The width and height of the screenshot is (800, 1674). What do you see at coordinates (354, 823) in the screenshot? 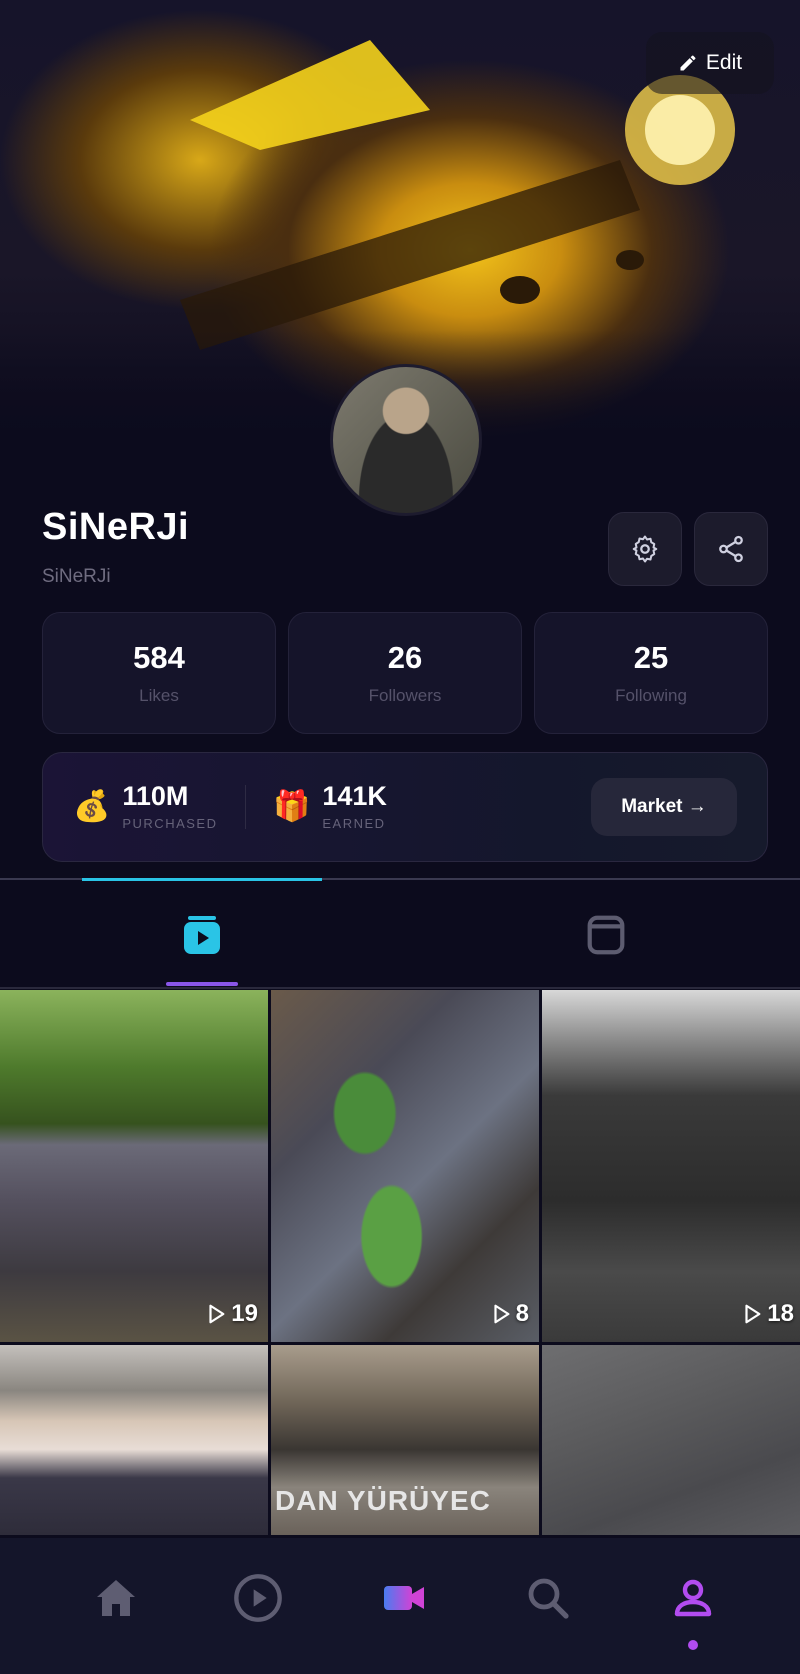
I see `earned-label: EARNED` at bounding box center [354, 823].